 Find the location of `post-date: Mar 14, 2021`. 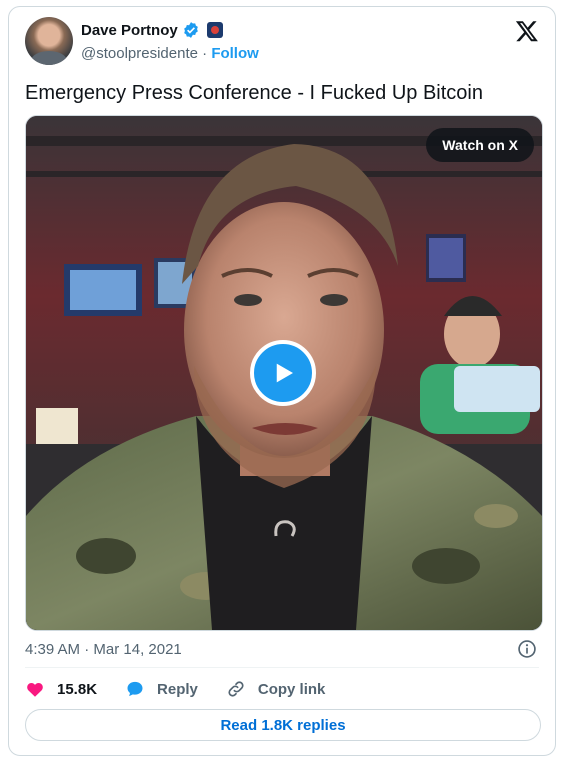

post-date: Mar 14, 2021 is located at coordinates (137, 649).